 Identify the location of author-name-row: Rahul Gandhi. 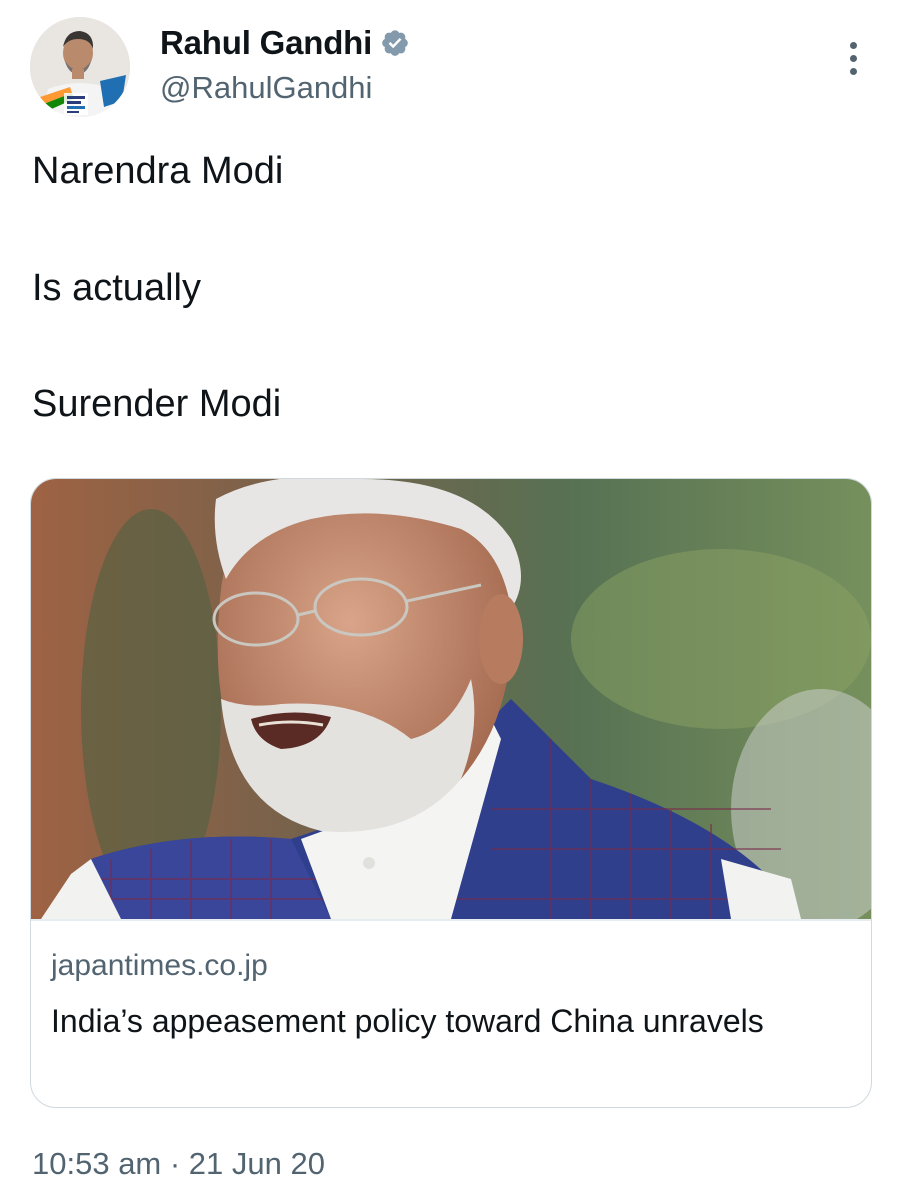
(285, 43).